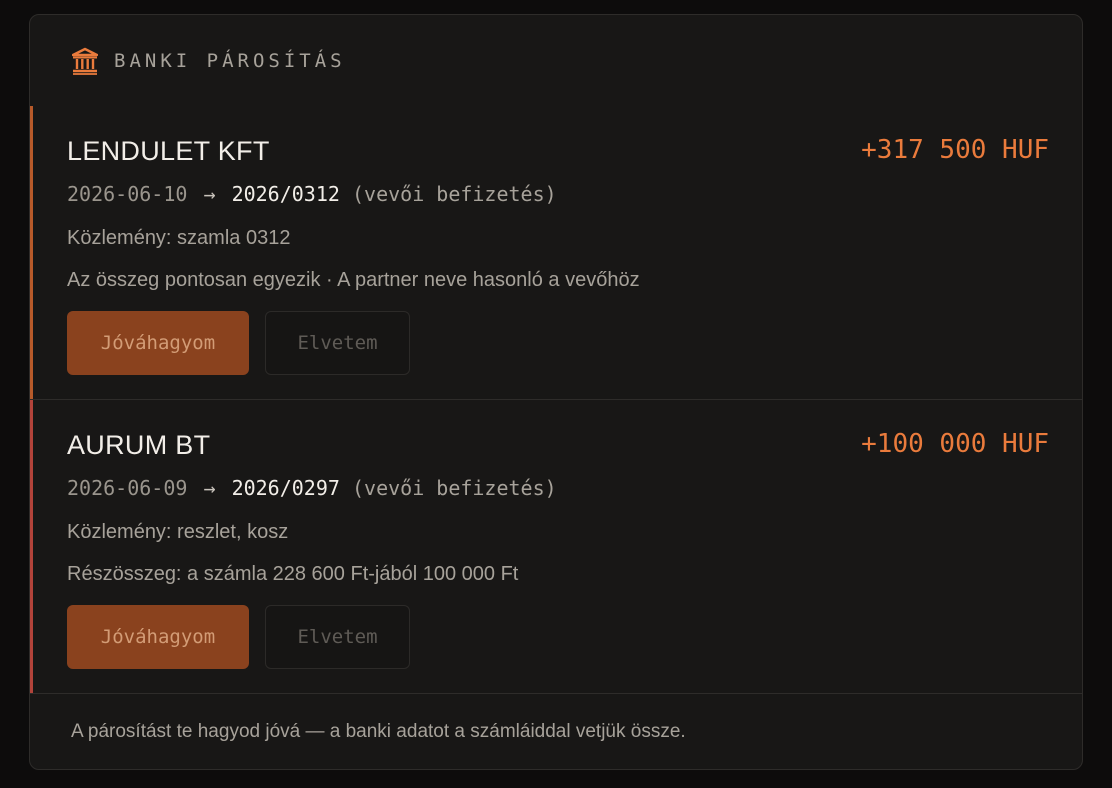  Describe the element at coordinates (230, 60) in the screenshot. I see `panel-title: BANKI PÁROSÍTÁS` at that location.